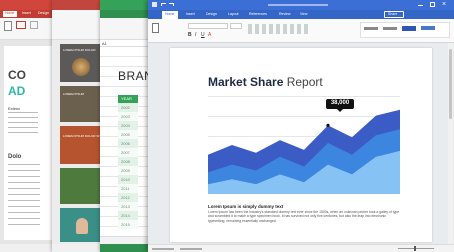  Describe the element at coordinates (163, 249) in the screenshot. I see `page-count-indicator` at that location.